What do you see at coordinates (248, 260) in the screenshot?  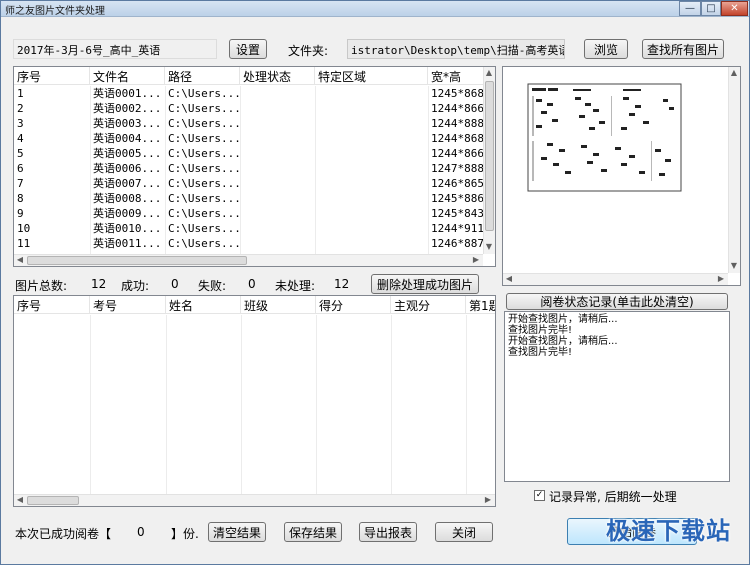 I see `image-table-horizontal-scrollbar: ◀ ▶` at bounding box center [248, 260].